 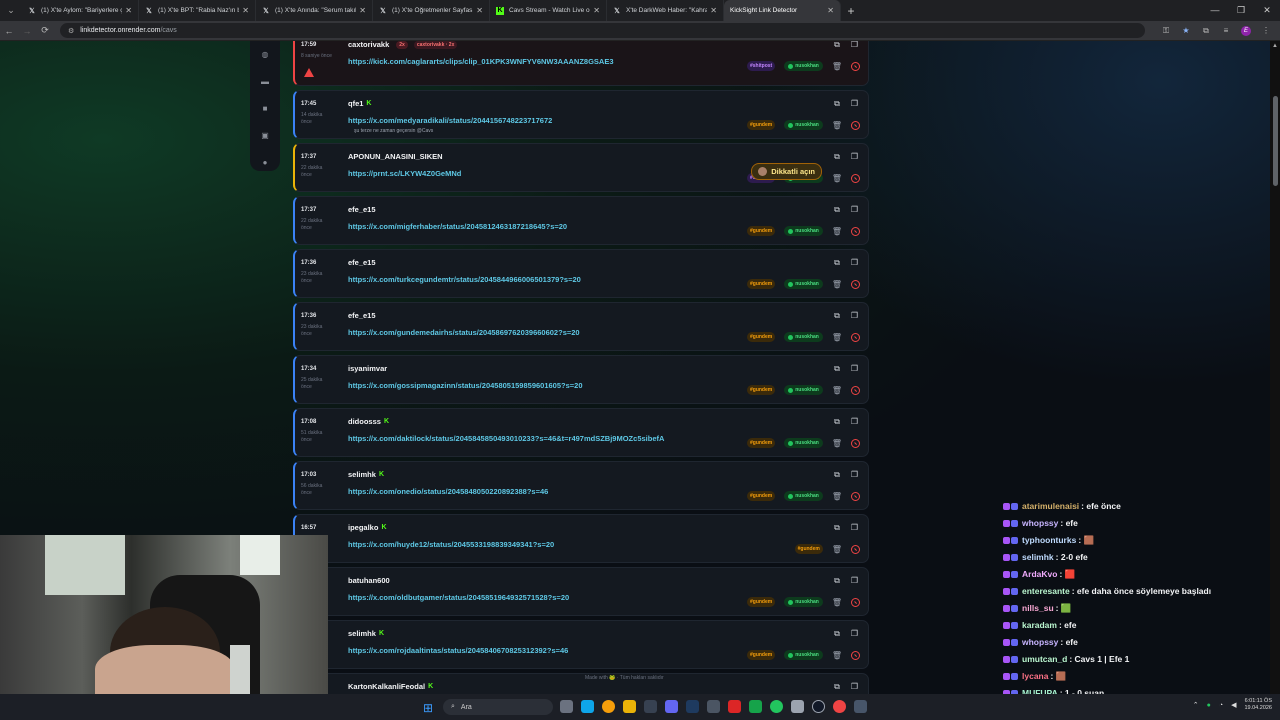 What do you see at coordinates (755, 706) in the screenshot?
I see `whatsapp-app-icon` at bounding box center [755, 706].